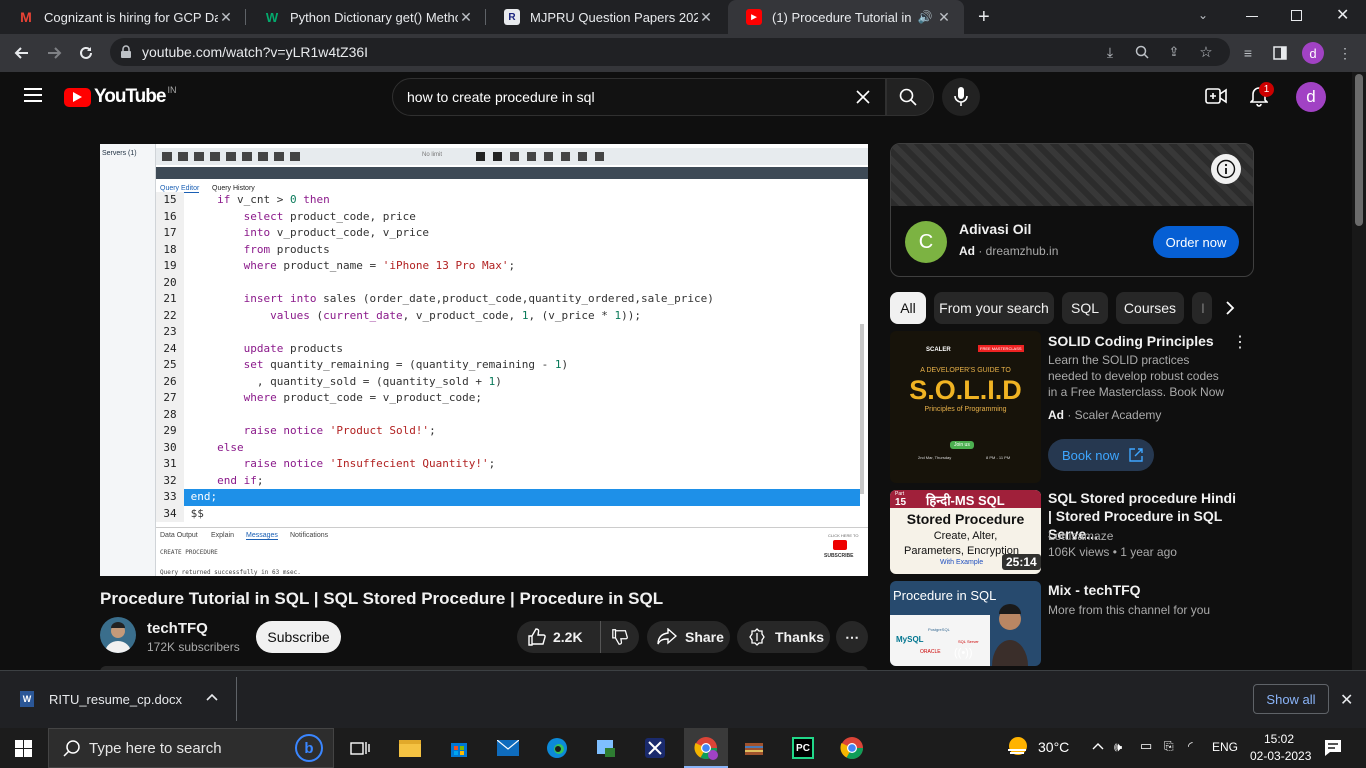  What do you see at coordinates (170, 447) in the screenshot?
I see `line-number: 30` at bounding box center [170, 447].